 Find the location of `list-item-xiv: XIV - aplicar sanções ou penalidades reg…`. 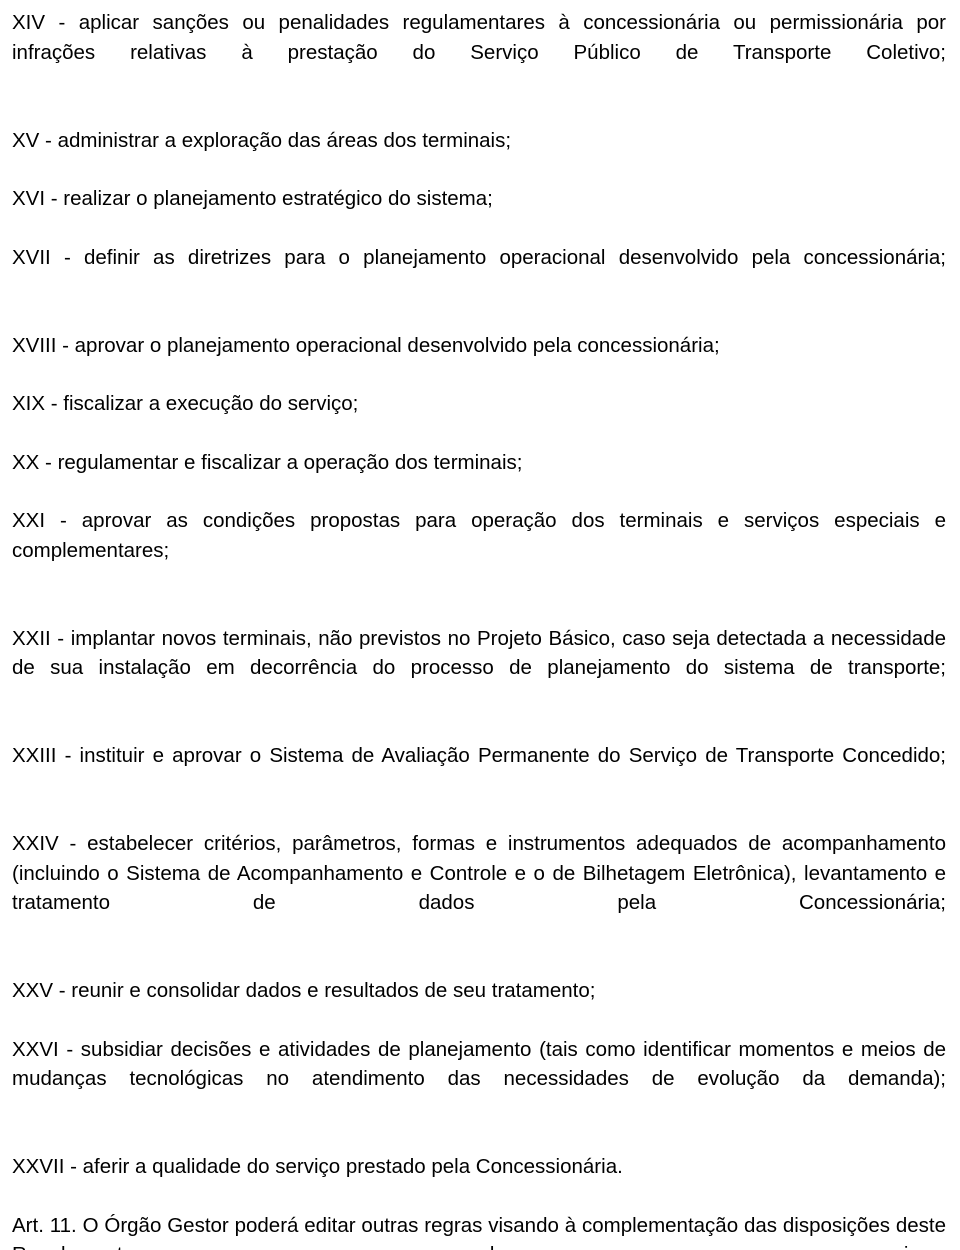

list-item-xiv: XIV - aplicar sanções ou penalidades reg… is located at coordinates (479, 37).